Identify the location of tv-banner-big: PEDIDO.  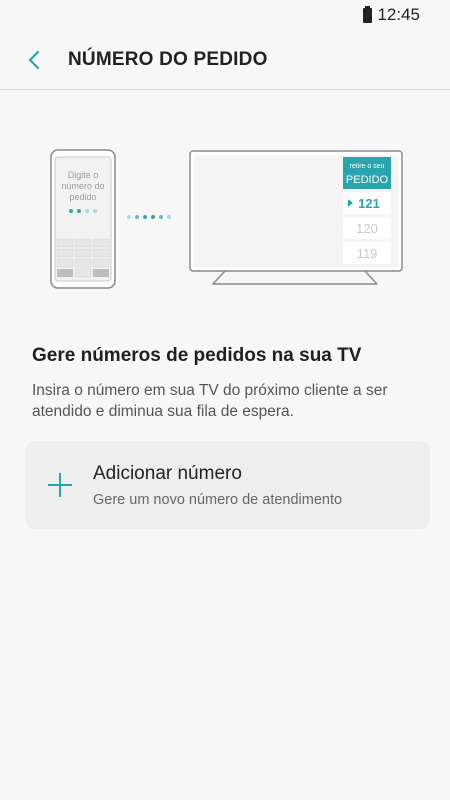
(367, 180).